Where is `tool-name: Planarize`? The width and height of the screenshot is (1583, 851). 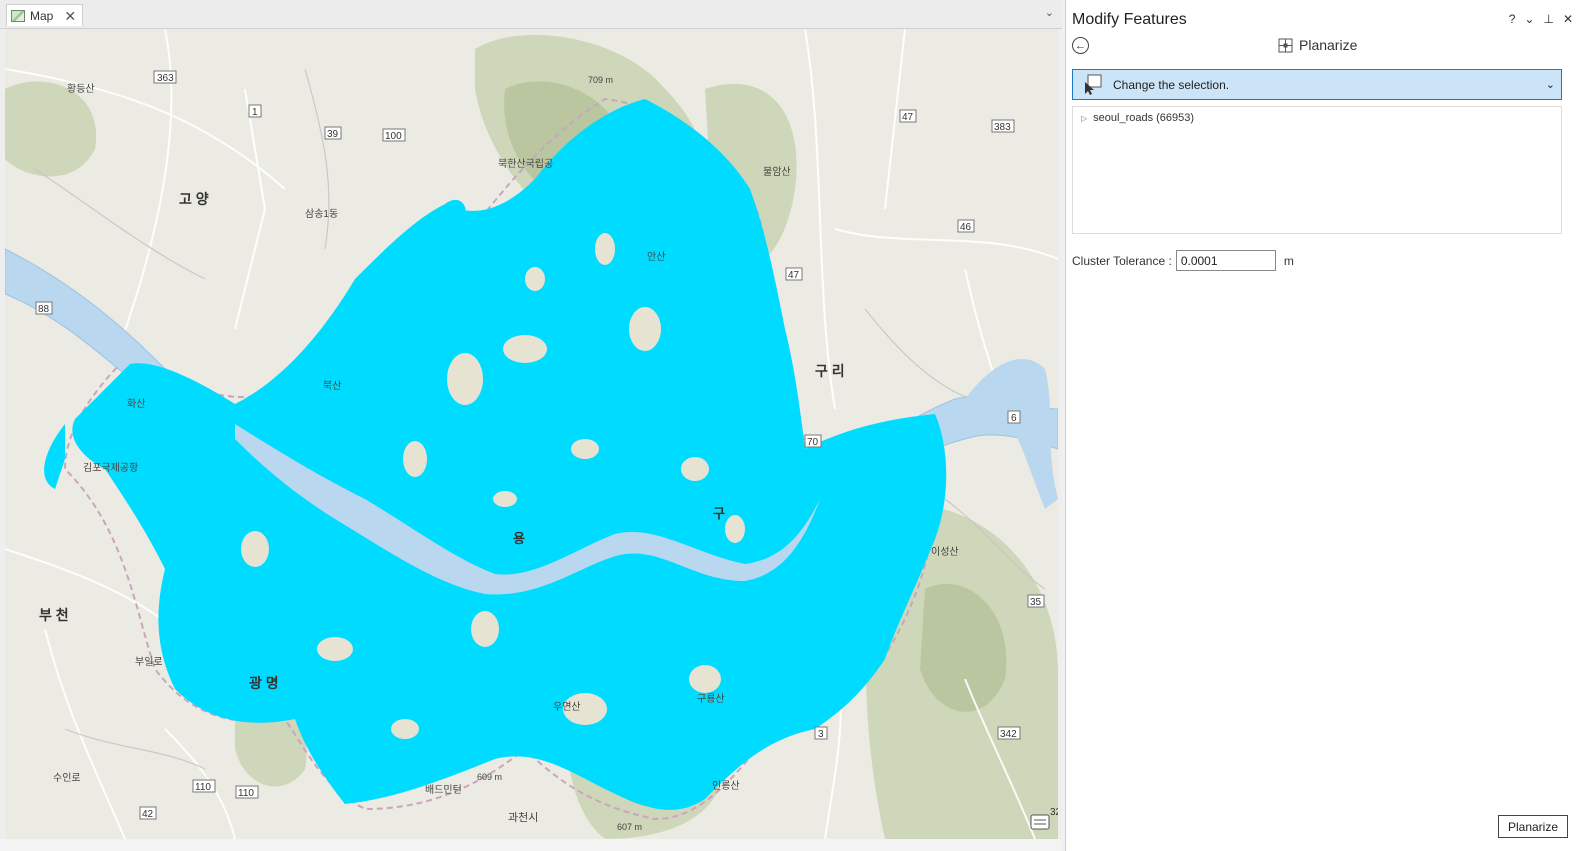
tool-name: Planarize is located at coordinates (1328, 45).